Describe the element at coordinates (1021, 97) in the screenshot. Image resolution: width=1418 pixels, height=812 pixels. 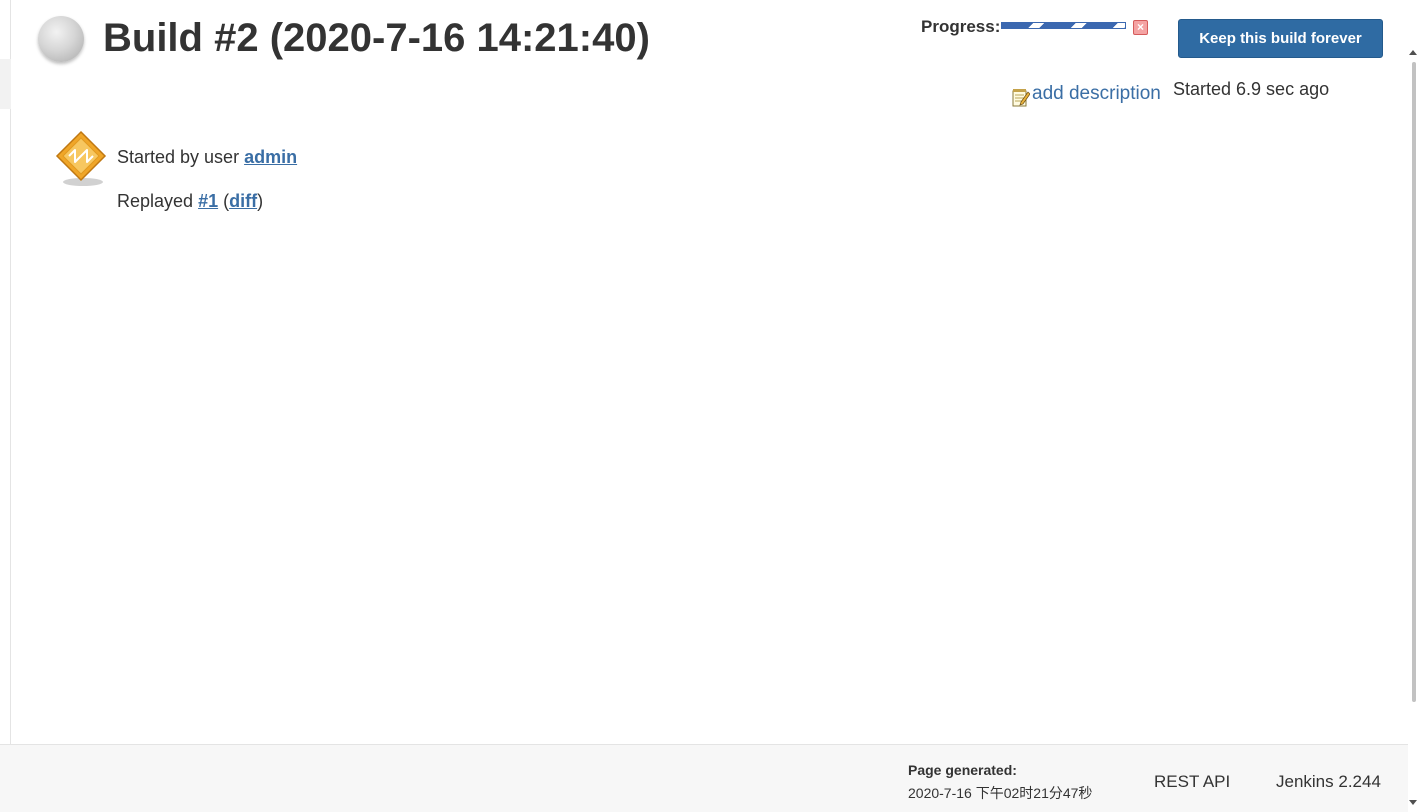
I see `notepad-icon` at that location.